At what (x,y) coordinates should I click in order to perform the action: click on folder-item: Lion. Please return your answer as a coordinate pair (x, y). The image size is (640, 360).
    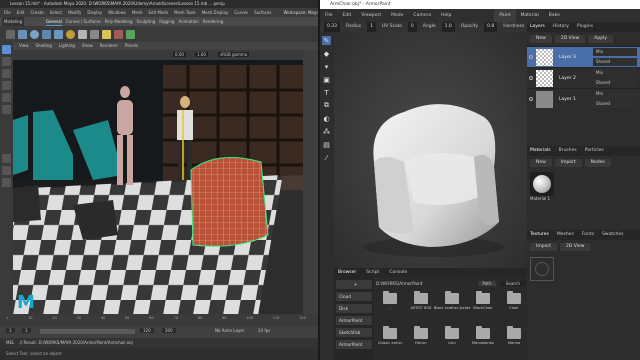
    Looking at the image, I should click on (452, 335).